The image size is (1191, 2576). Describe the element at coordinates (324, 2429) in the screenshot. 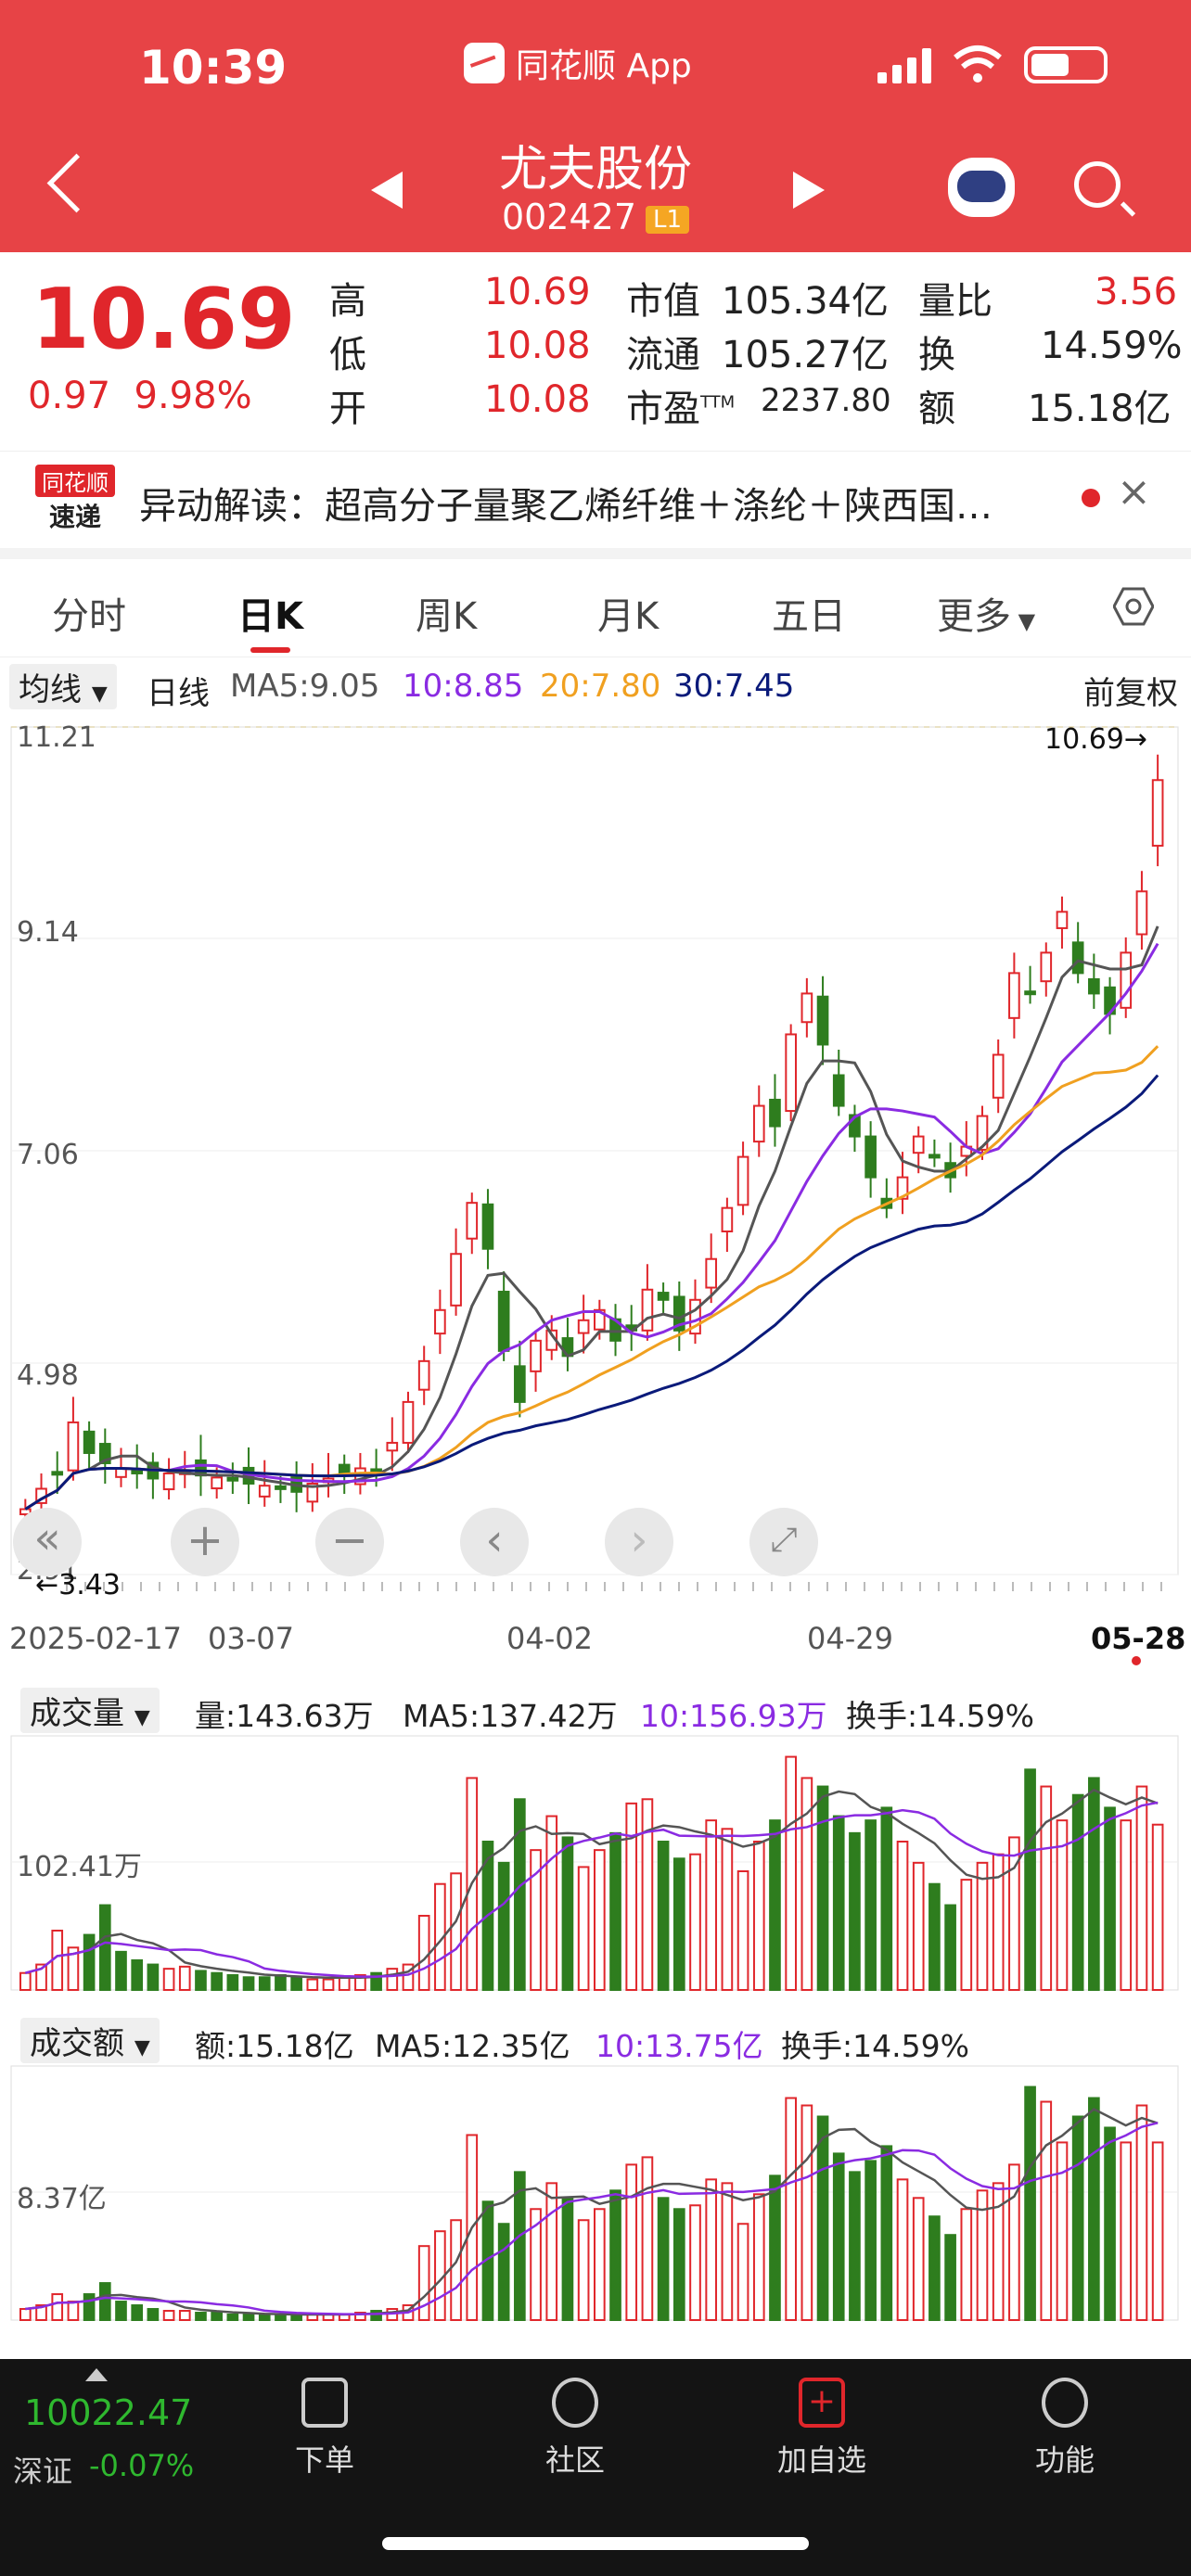

I see `nav-order: 下单` at that location.